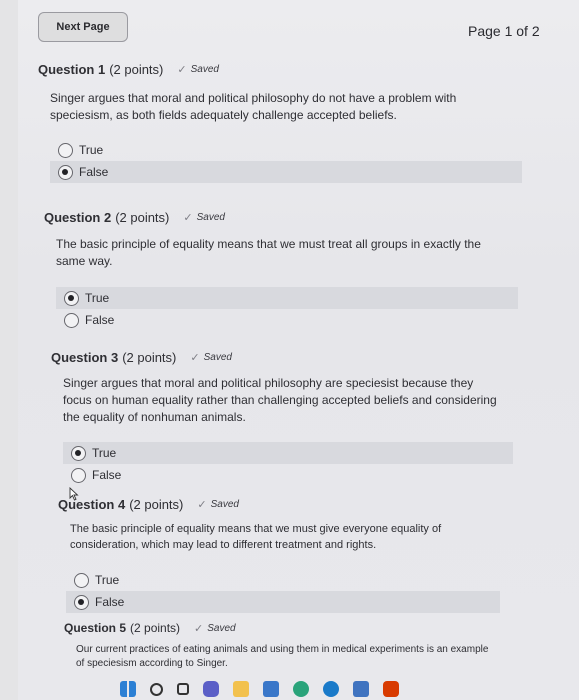 This screenshot has width=579, height=700. What do you see at coordinates (285, 689) in the screenshot?
I see `taskbar` at bounding box center [285, 689].